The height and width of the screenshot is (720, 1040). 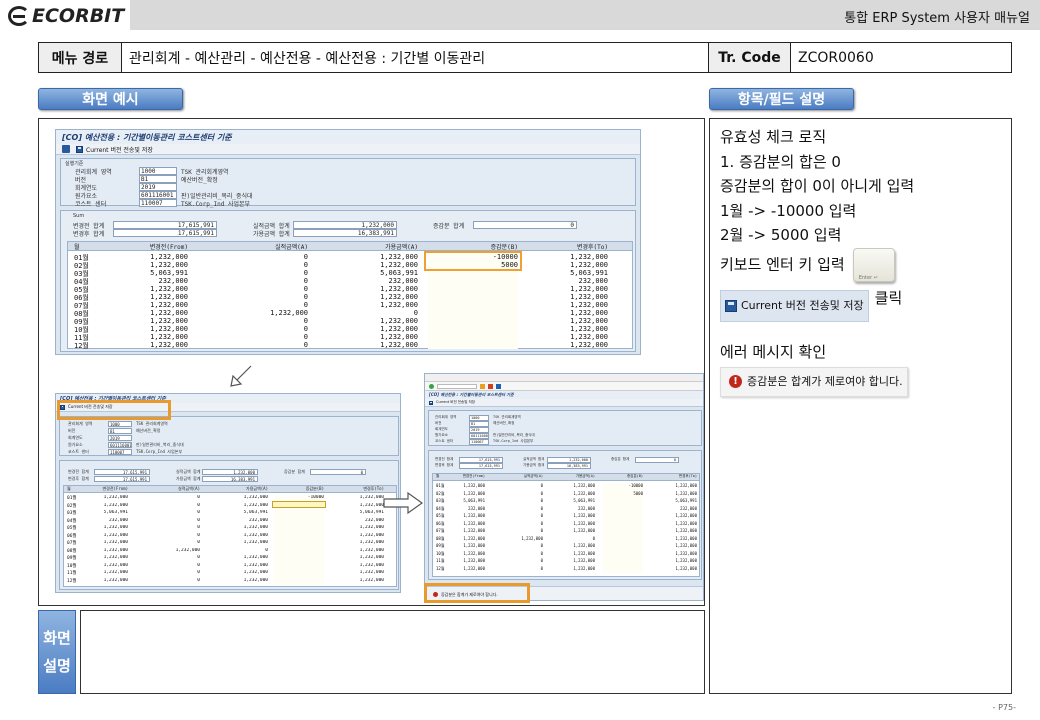 I want to click on sum-title: Sum, so click(x=79, y=216).